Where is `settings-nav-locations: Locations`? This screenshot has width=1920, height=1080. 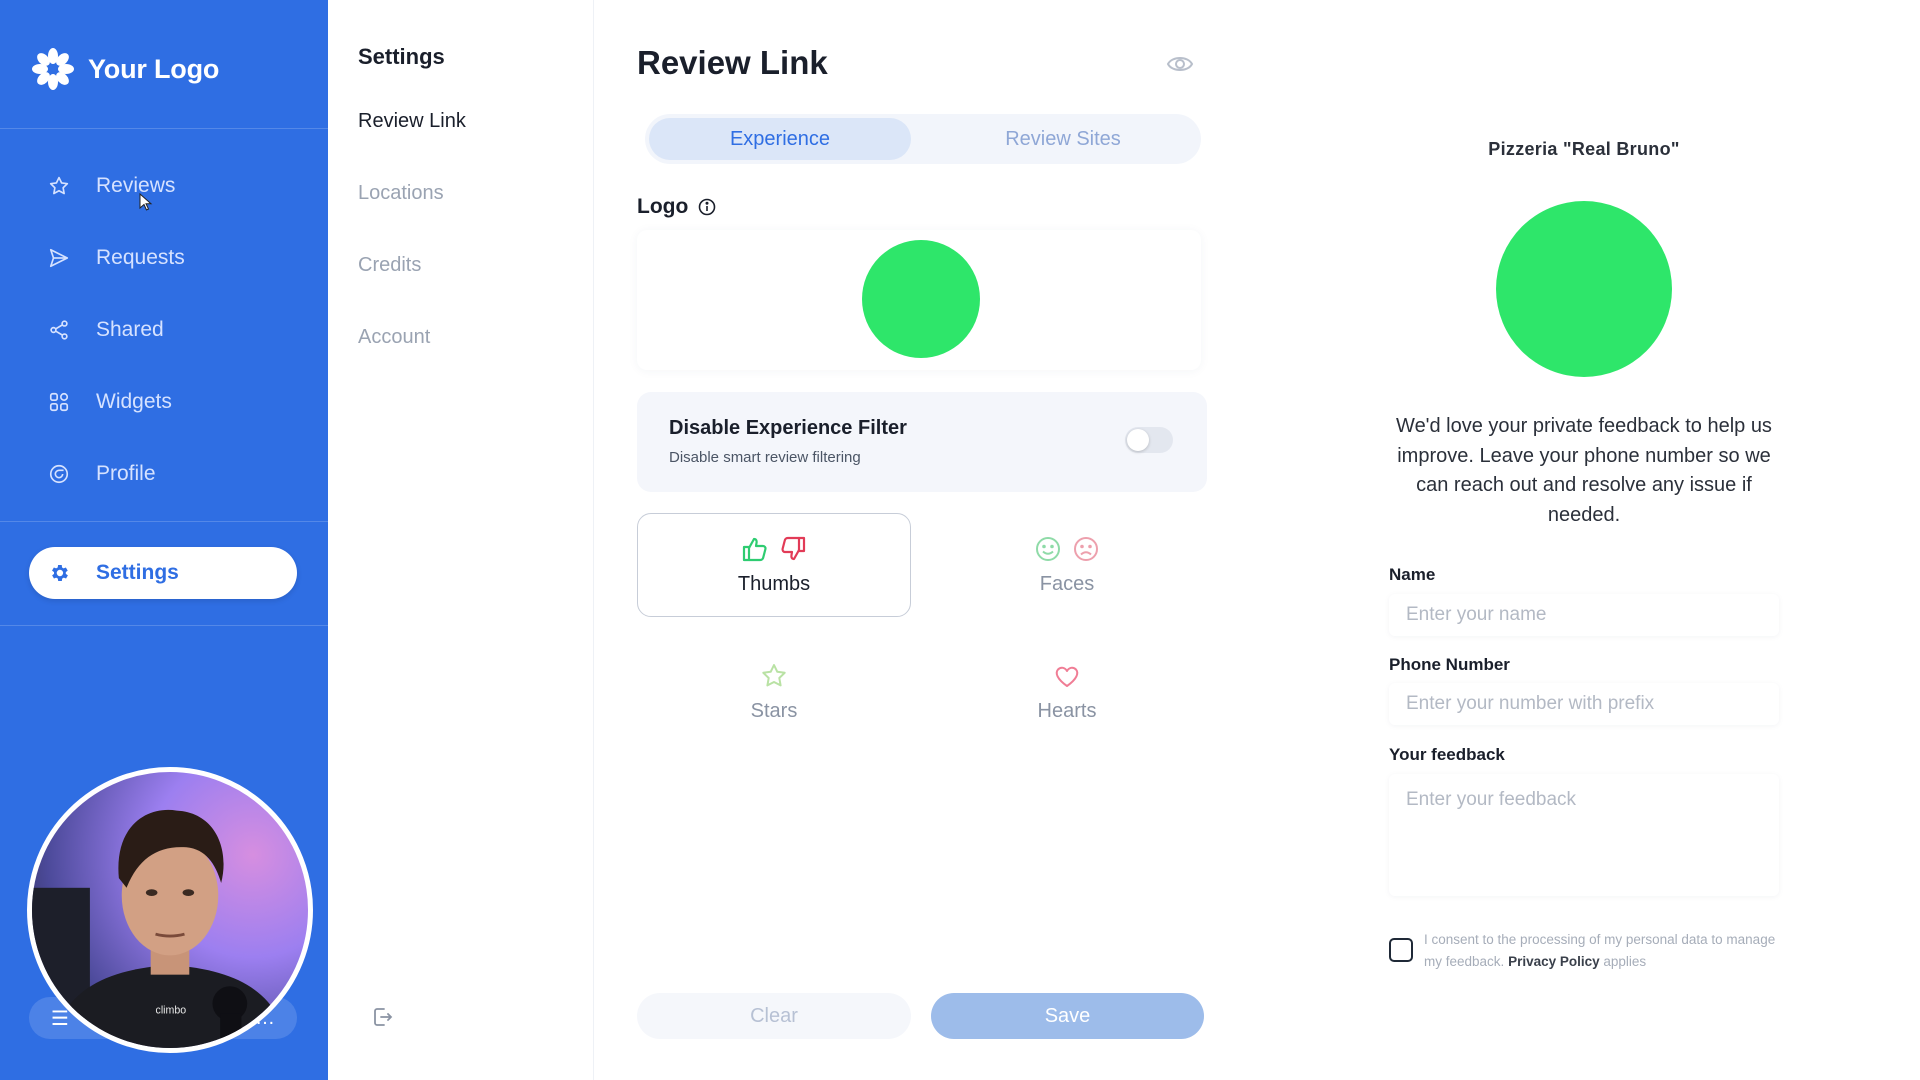 settings-nav-locations: Locations is located at coordinates (401, 193).